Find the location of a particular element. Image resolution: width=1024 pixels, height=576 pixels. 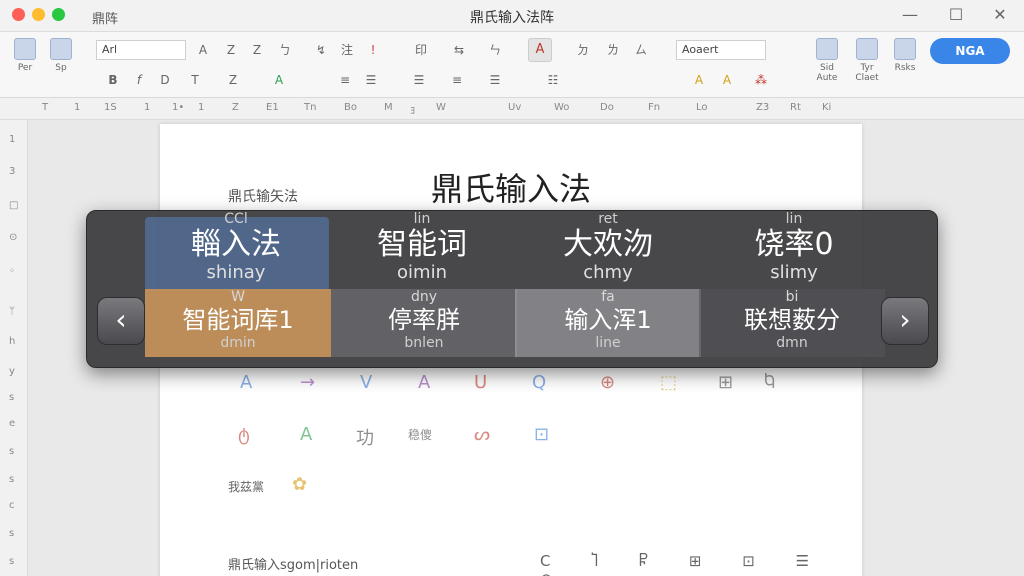

candidate-top-4: lin 饶率0 slimy is located at coordinates (794, 250).